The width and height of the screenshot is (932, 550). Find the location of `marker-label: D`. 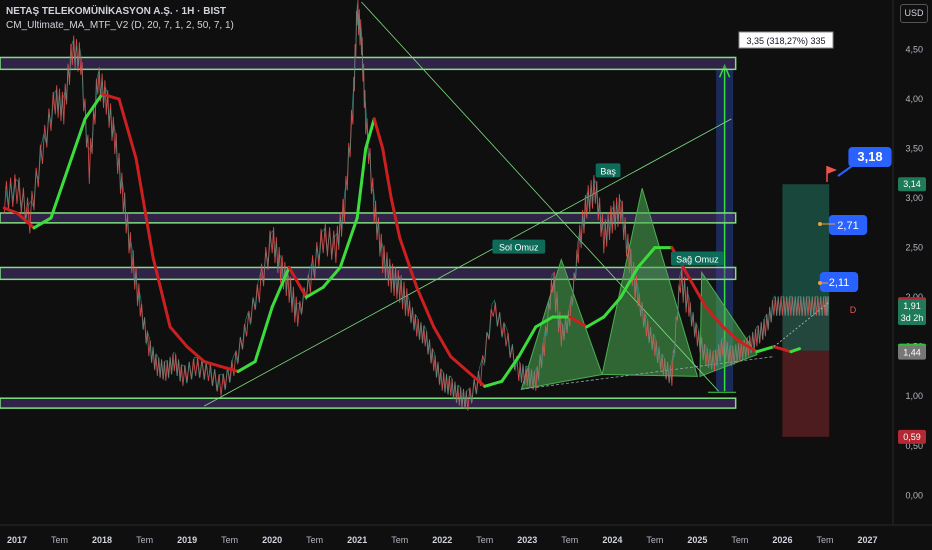

marker-label: D is located at coordinates (853, 310).